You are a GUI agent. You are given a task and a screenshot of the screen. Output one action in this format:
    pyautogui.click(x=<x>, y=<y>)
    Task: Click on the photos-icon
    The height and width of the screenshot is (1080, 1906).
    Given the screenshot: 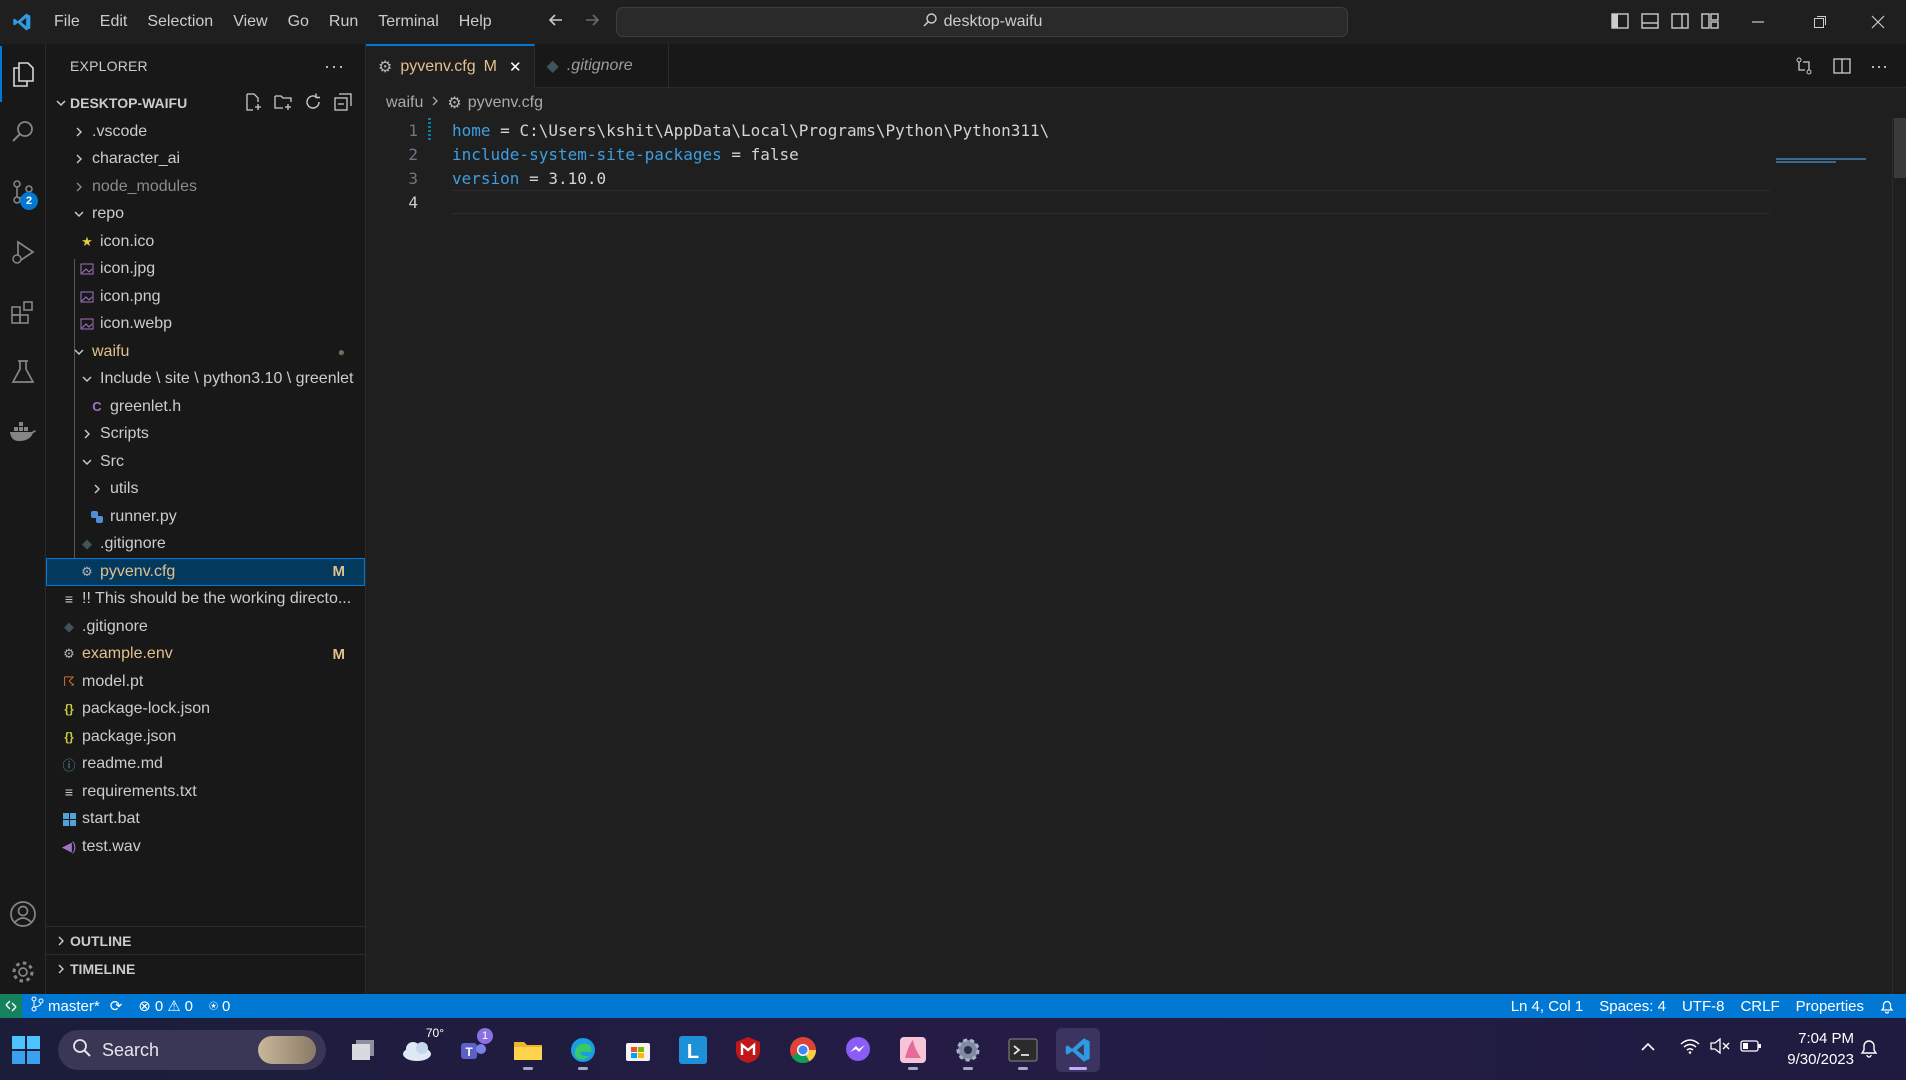 What is the action you would take?
    pyautogui.click(x=913, y=1050)
    